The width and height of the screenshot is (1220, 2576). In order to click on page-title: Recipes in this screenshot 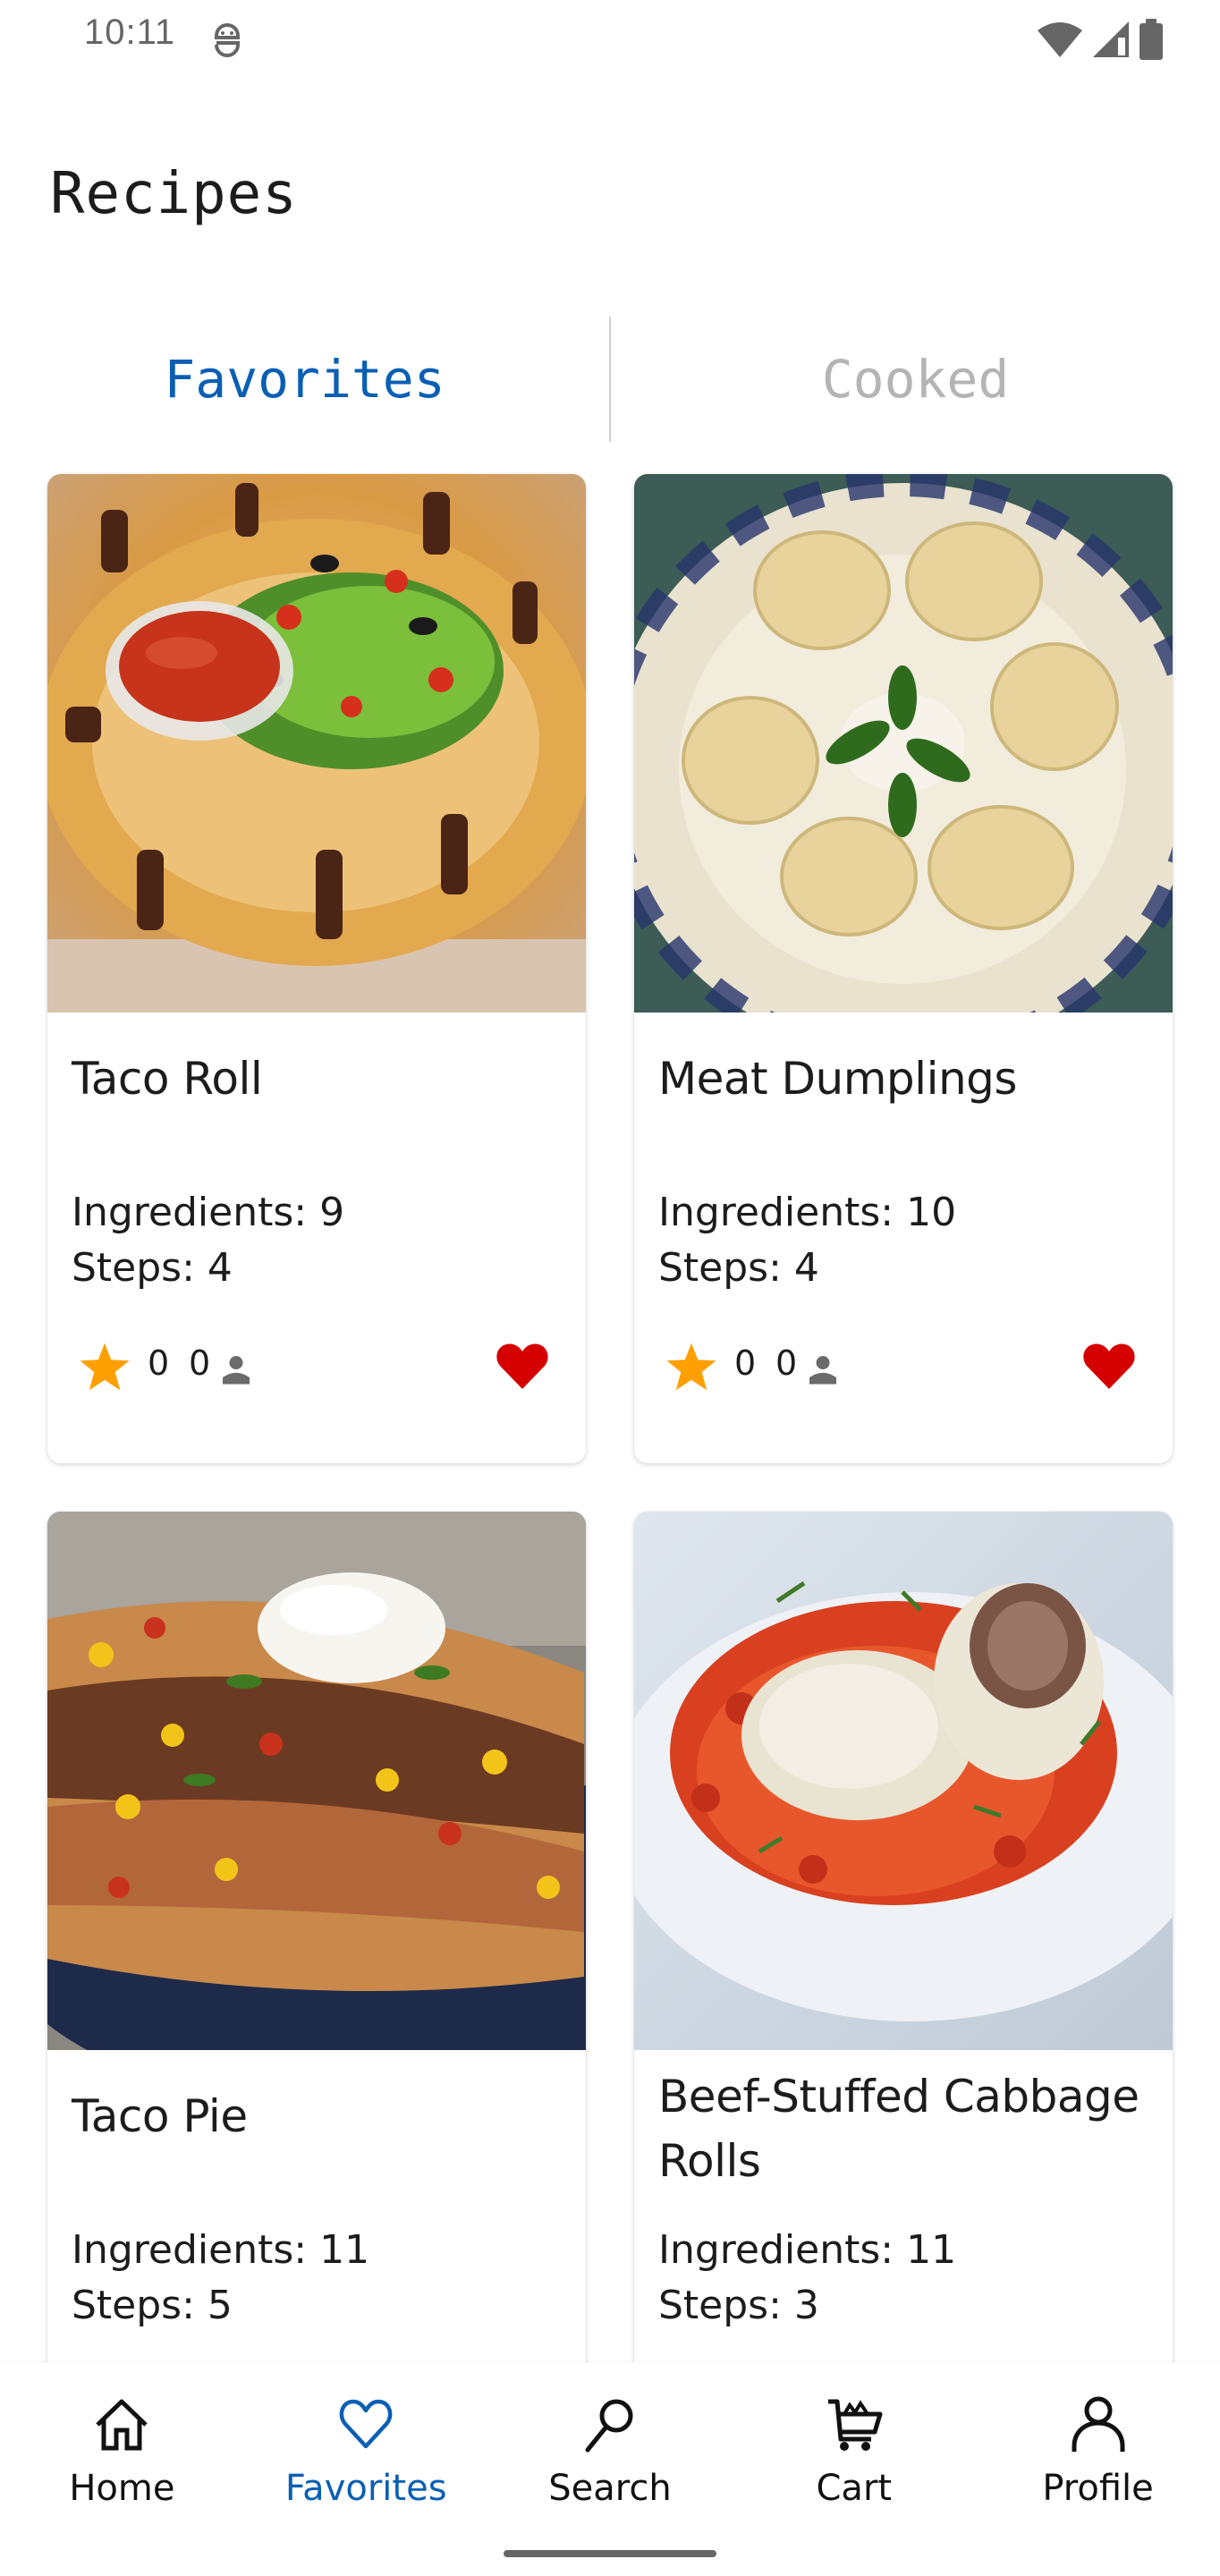, I will do `click(174, 194)`.